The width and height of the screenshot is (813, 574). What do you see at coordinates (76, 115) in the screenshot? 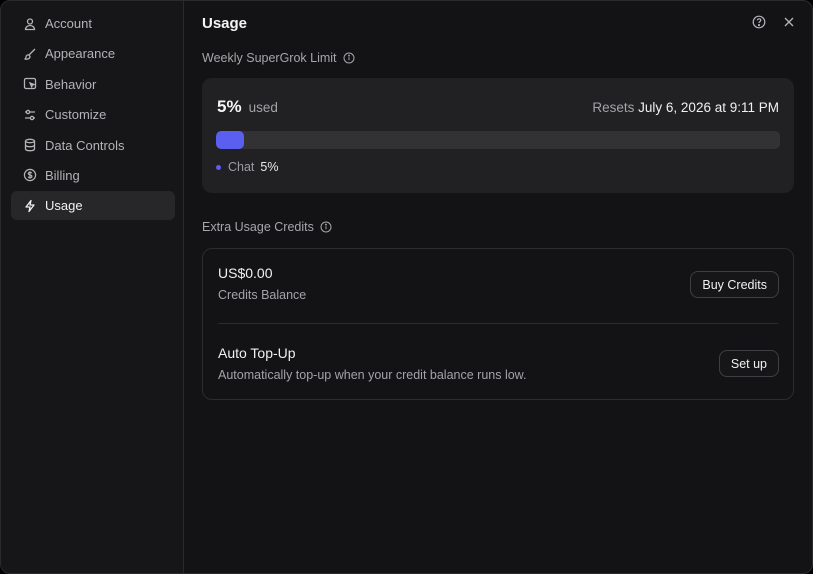
I see `sidebar-item-label: Customize` at bounding box center [76, 115].